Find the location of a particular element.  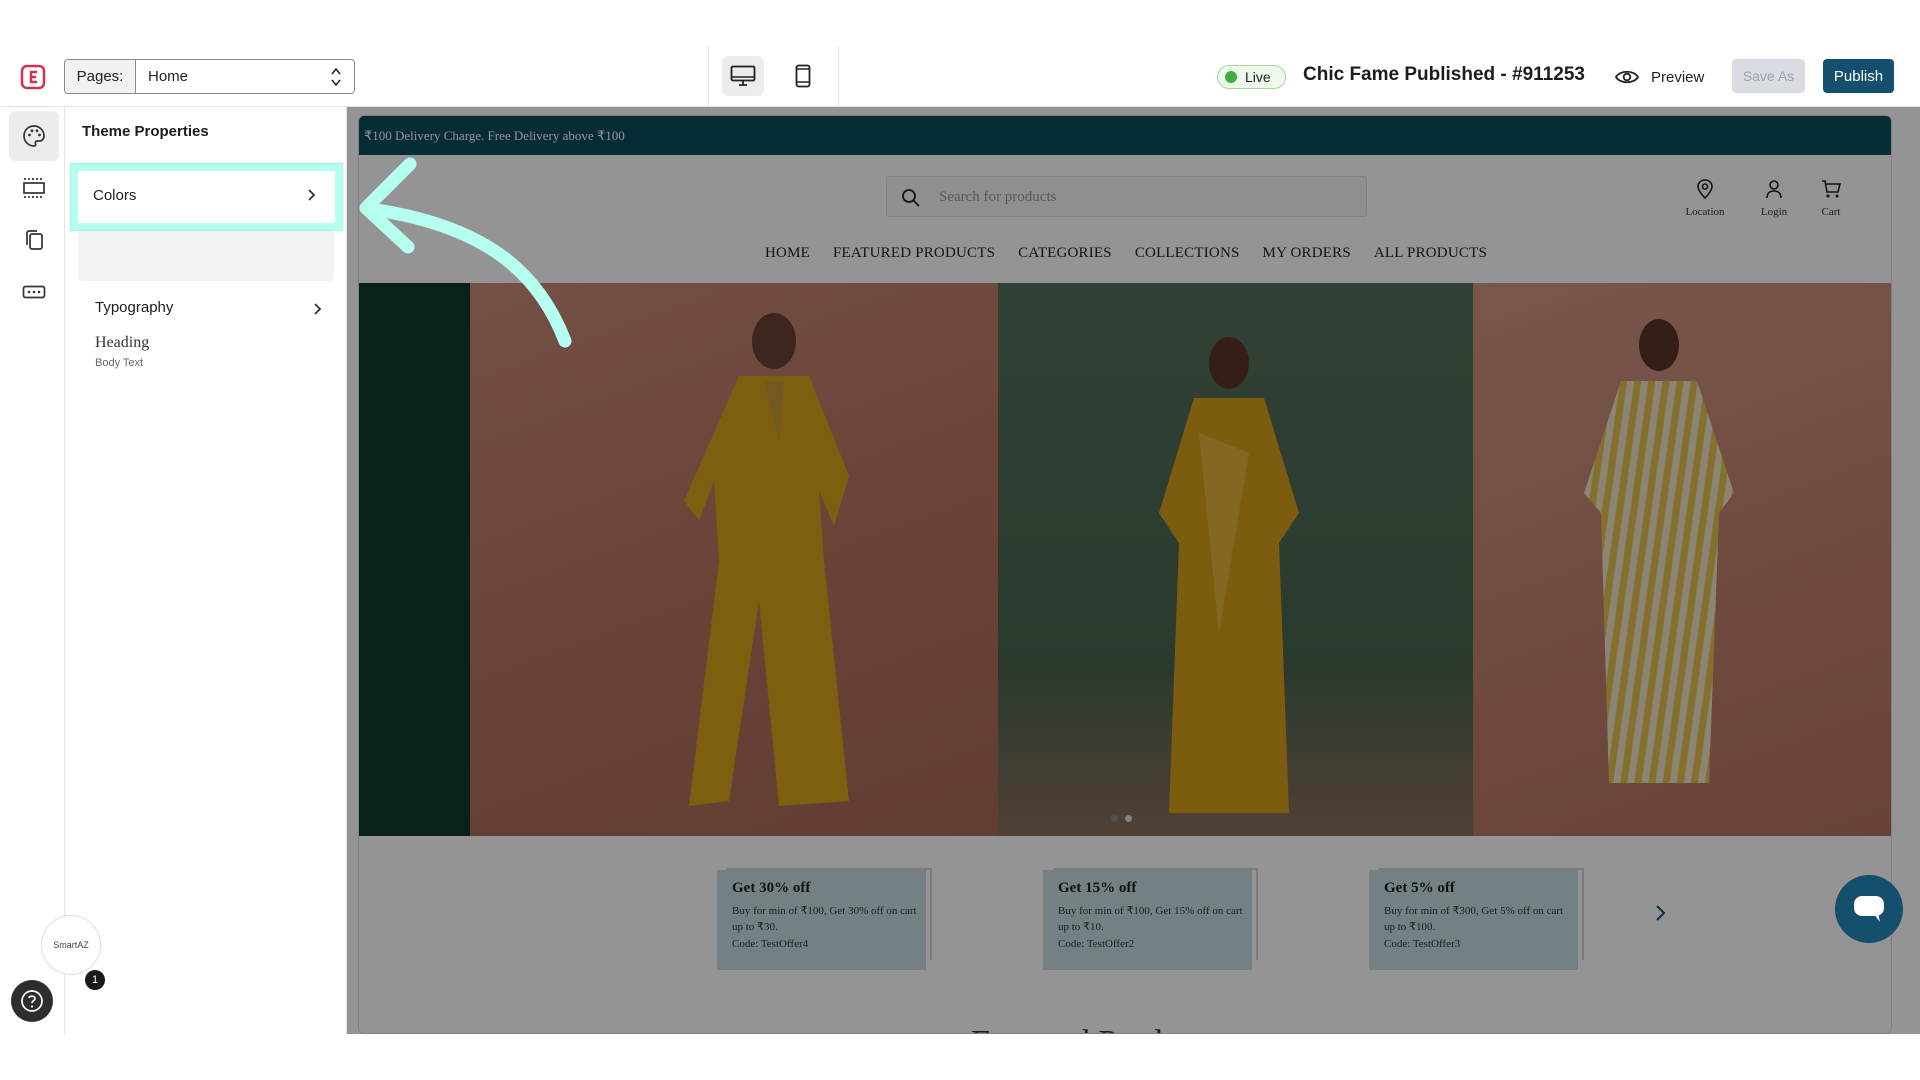

chat-button is located at coordinates (1869, 909).